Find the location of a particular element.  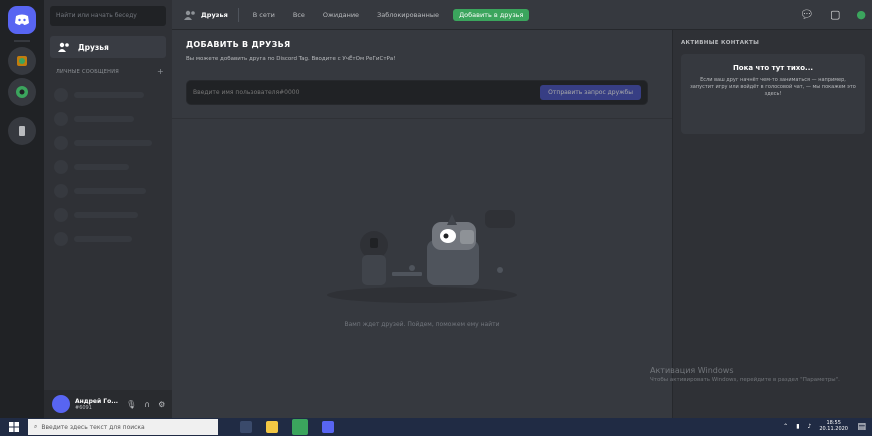

user-panel: Андрей Го... #6091 🎙︎ ∩ ⚙ is located at coordinates (108, 404).